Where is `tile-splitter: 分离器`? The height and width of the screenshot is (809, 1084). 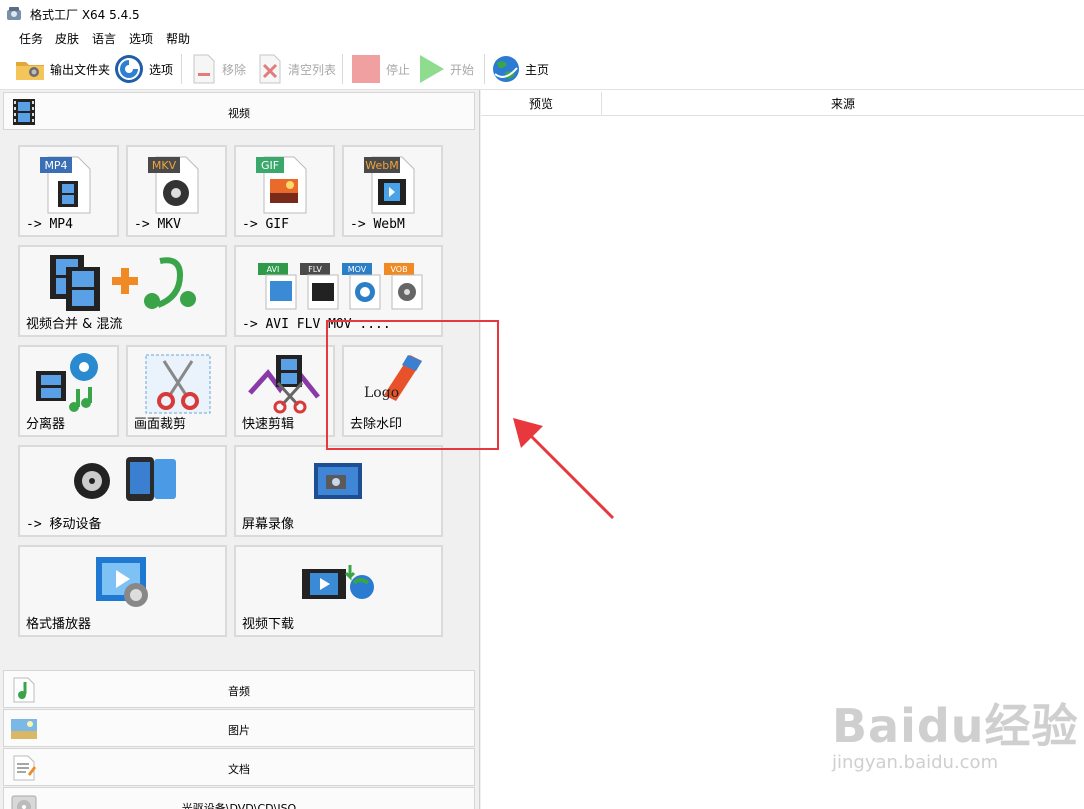 tile-splitter: 分离器 is located at coordinates (68, 391).